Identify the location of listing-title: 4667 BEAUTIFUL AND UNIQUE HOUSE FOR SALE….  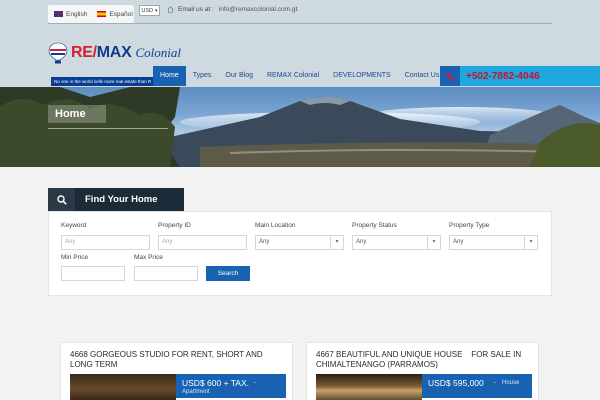
(418, 360).